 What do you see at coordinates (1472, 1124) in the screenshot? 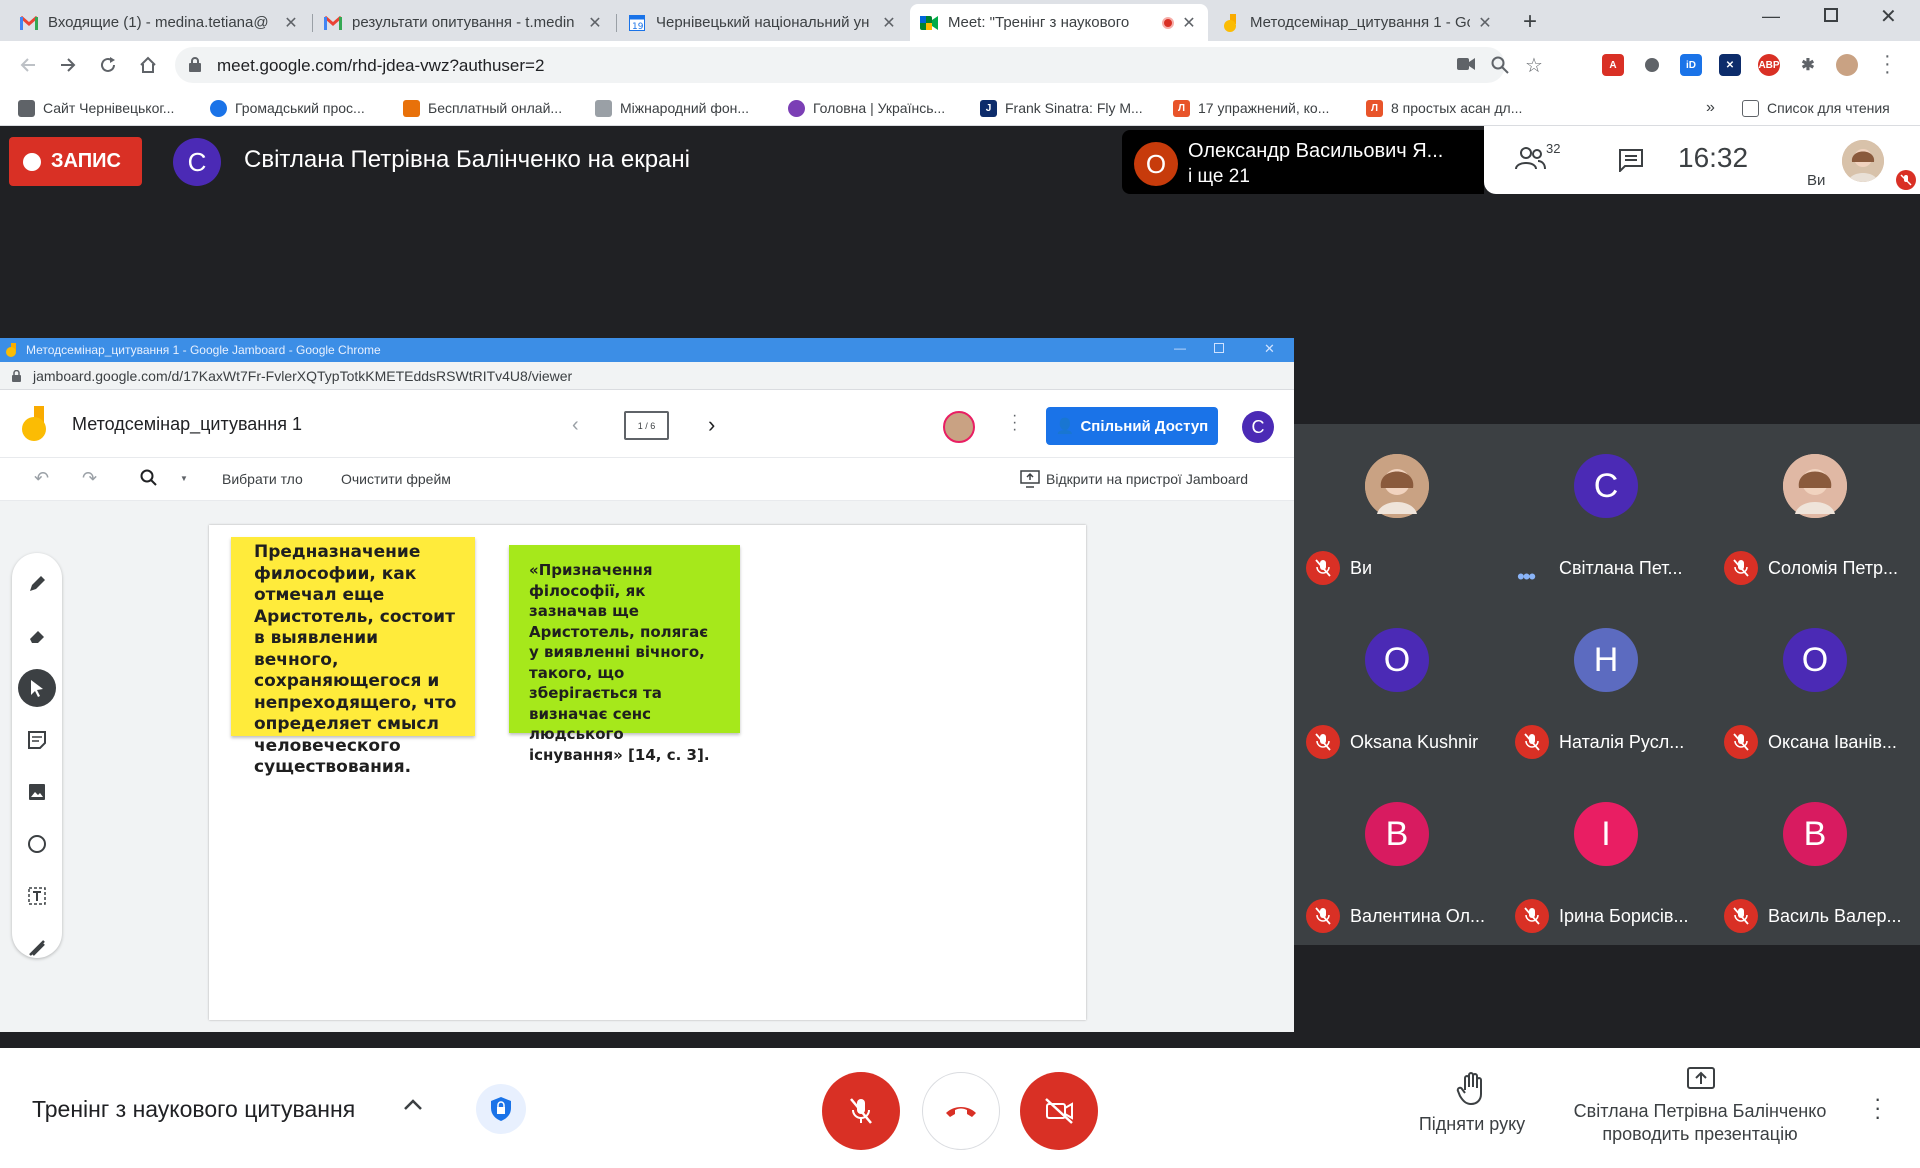
I see `raise-hand-label: Підняти руку` at bounding box center [1472, 1124].